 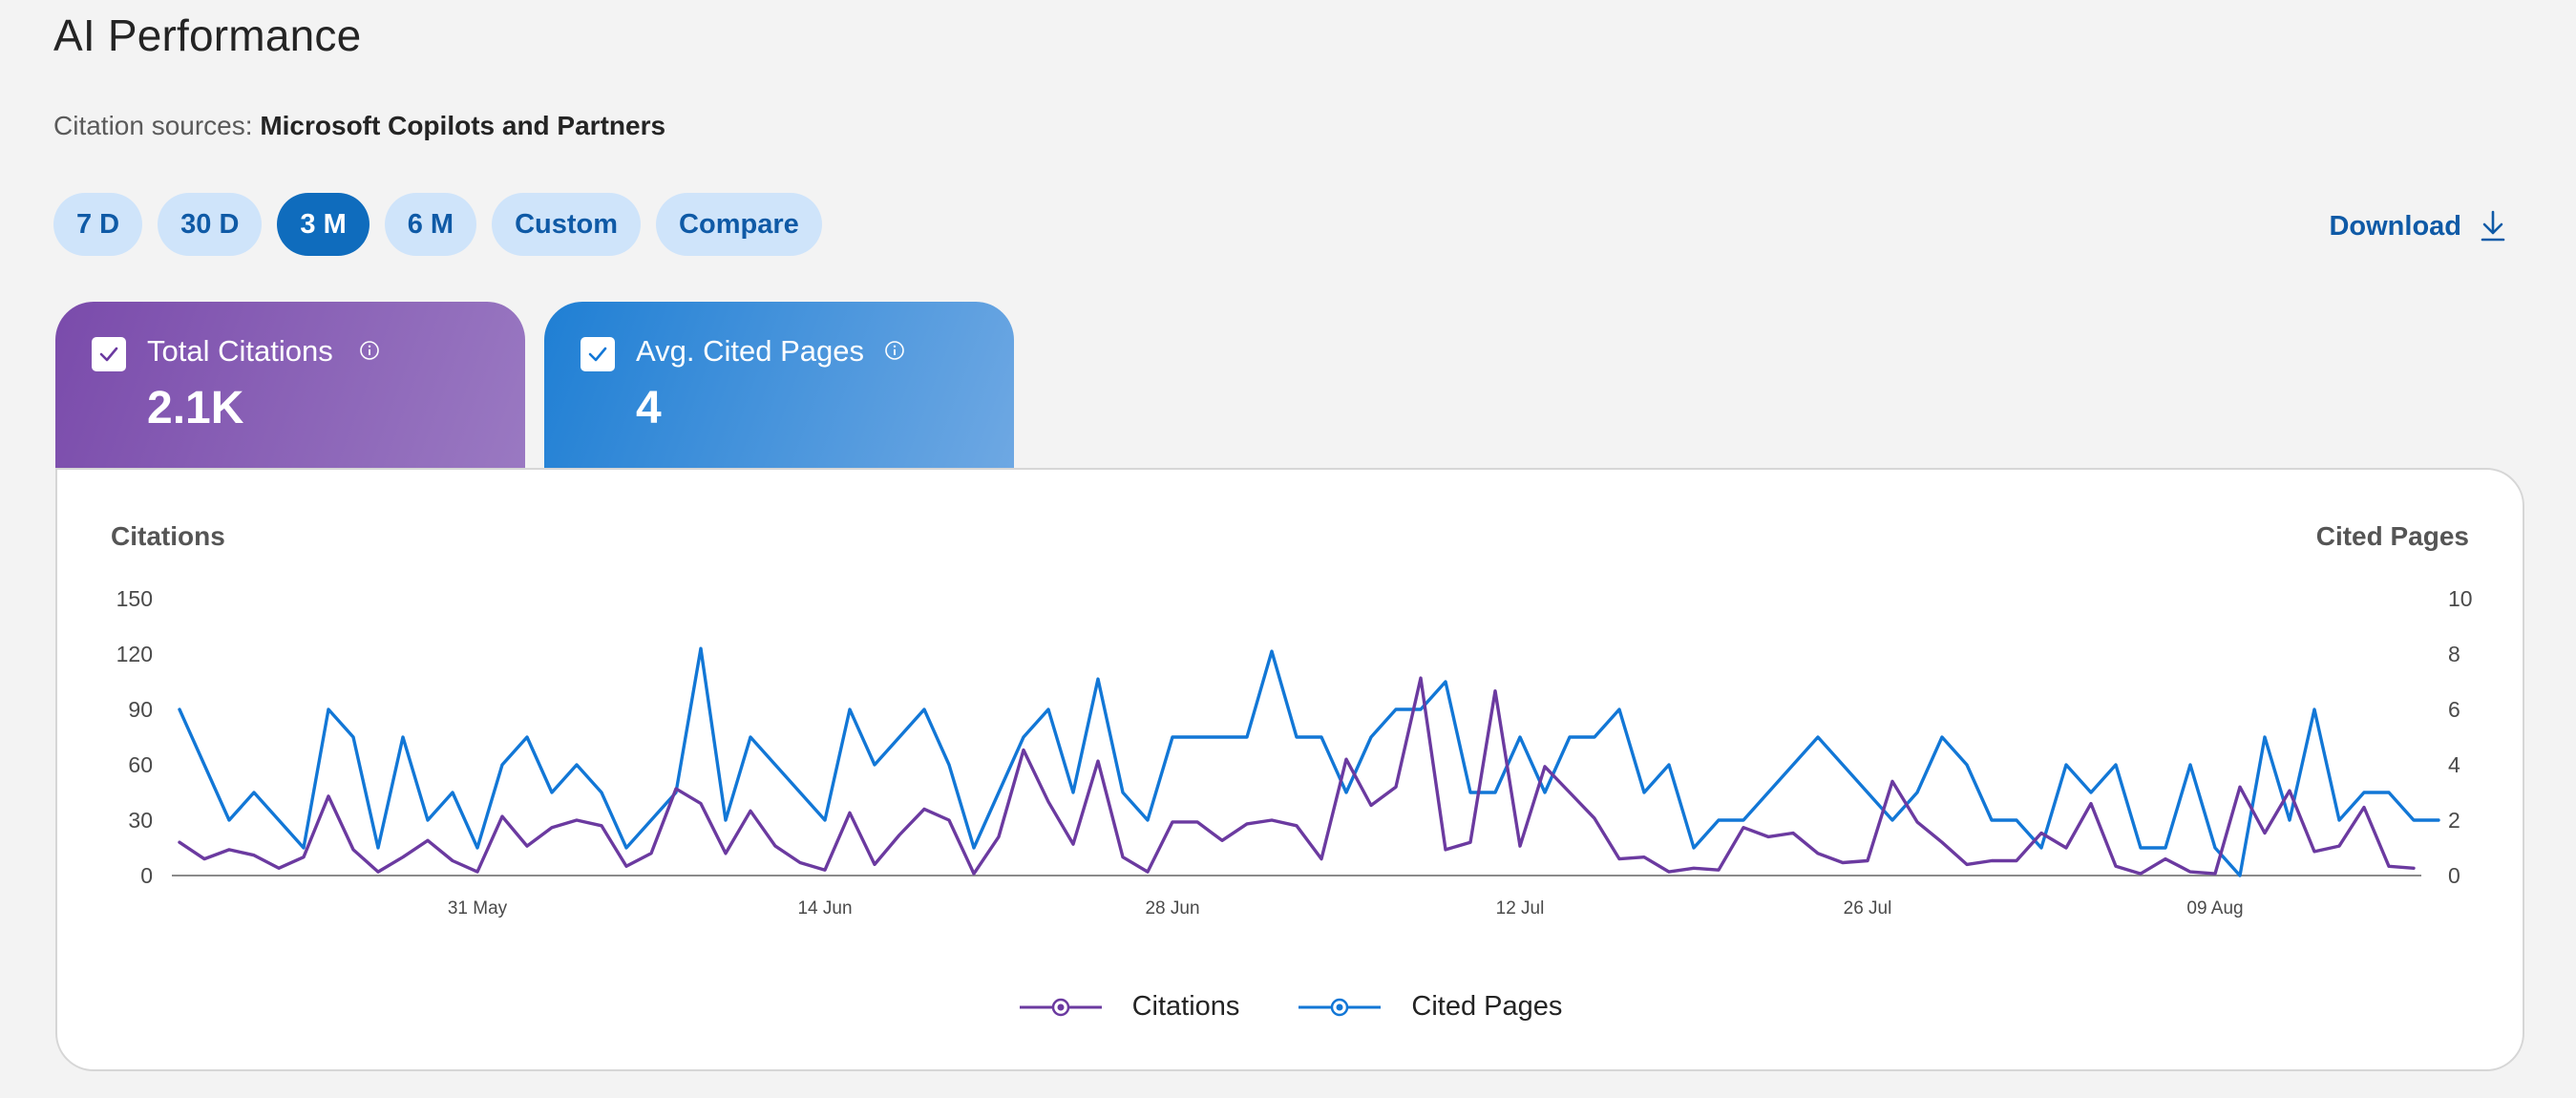 What do you see at coordinates (210, 224) in the screenshot?
I see `range-30d-button: 30 D` at bounding box center [210, 224].